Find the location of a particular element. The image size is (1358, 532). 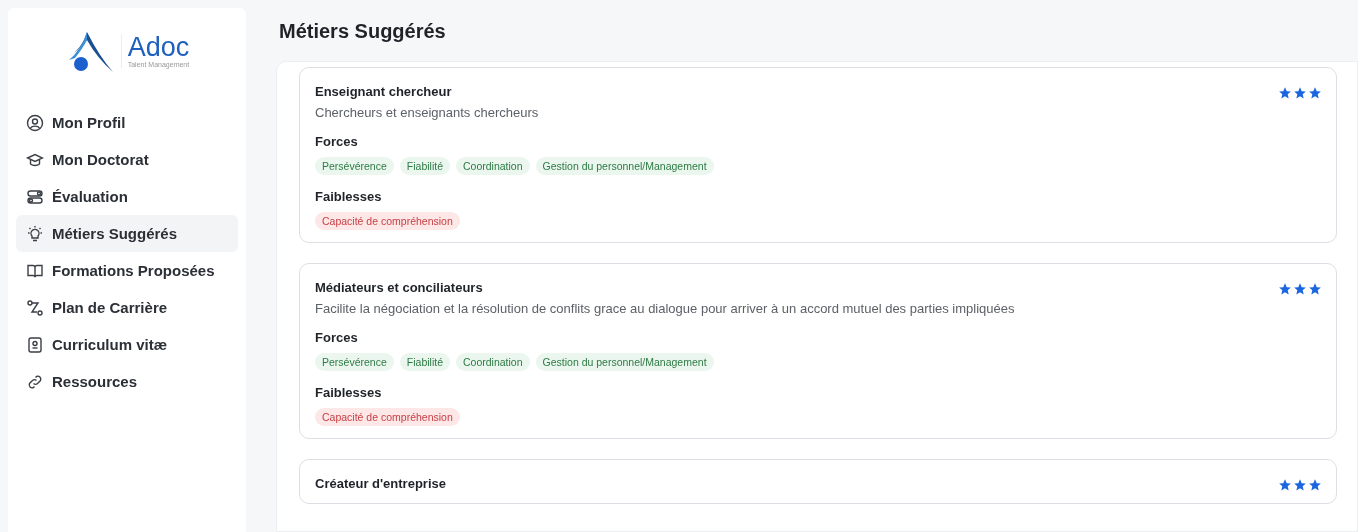

toggles-icon is located at coordinates (35, 196).